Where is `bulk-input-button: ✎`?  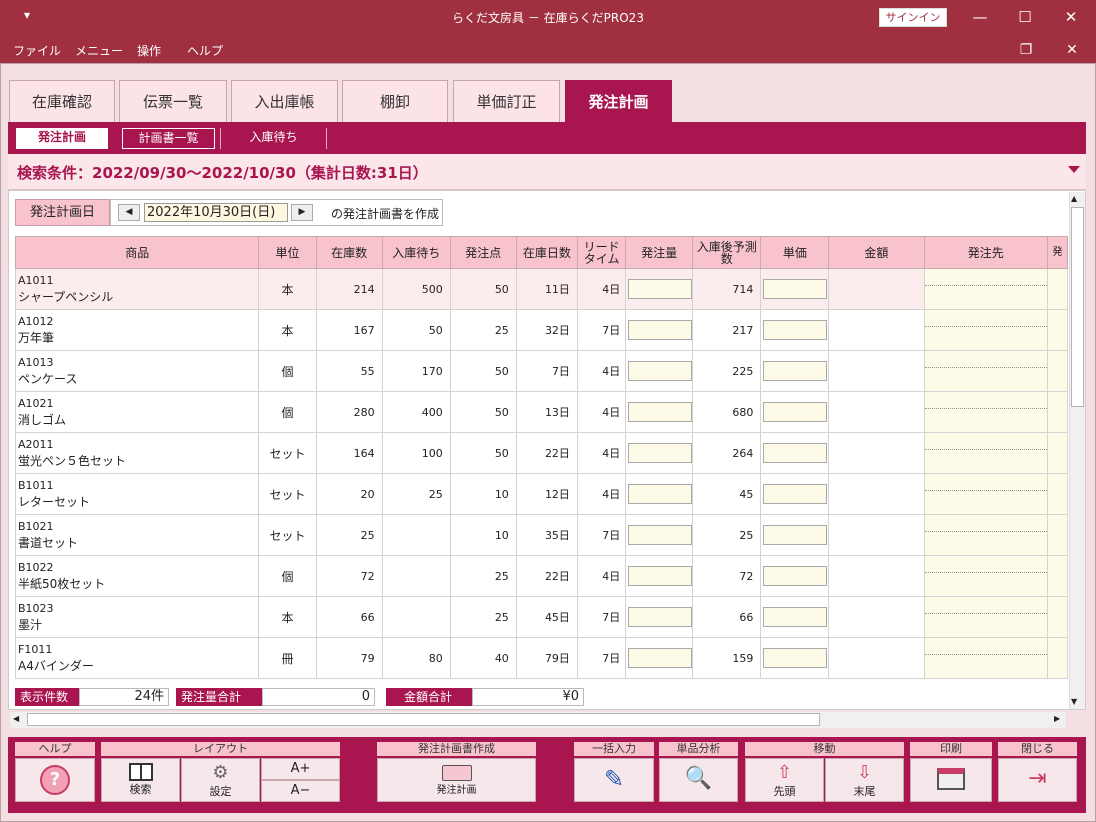 bulk-input-button: ✎ is located at coordinates (614, 780).